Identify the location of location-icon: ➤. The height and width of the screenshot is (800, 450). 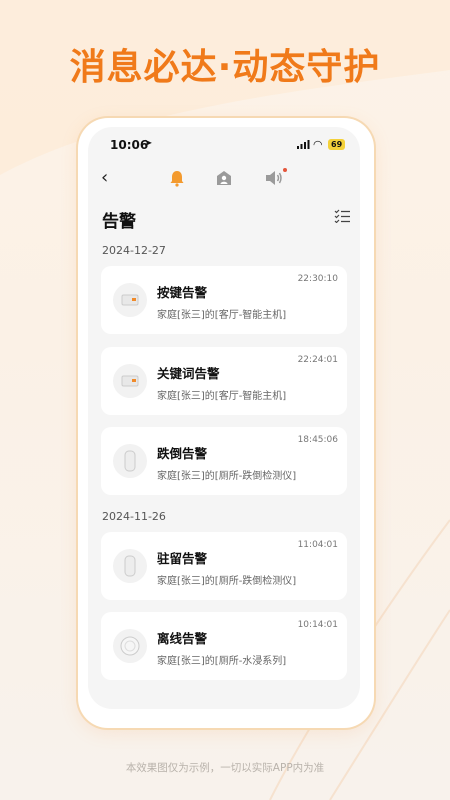
(148, 143).